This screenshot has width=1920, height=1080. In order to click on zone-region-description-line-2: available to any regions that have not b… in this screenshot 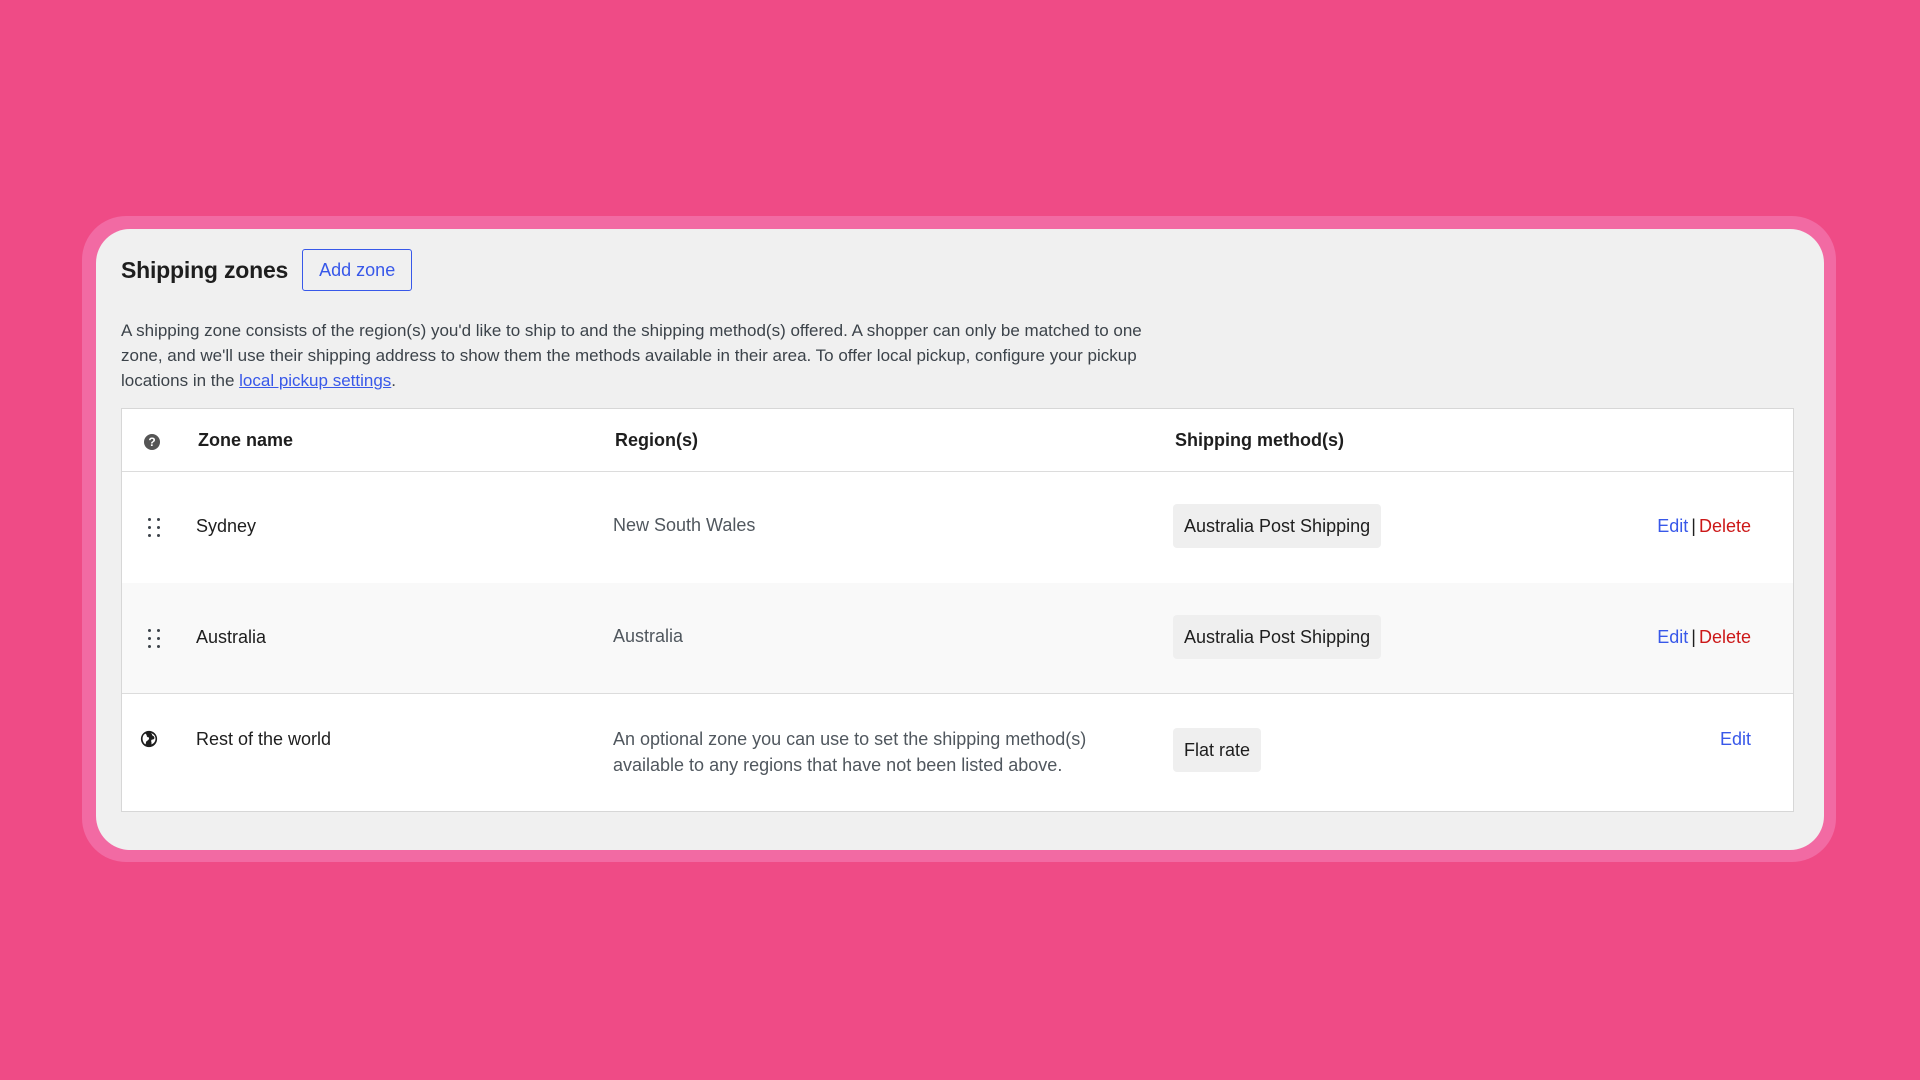, I will do `click(838, 765)`.